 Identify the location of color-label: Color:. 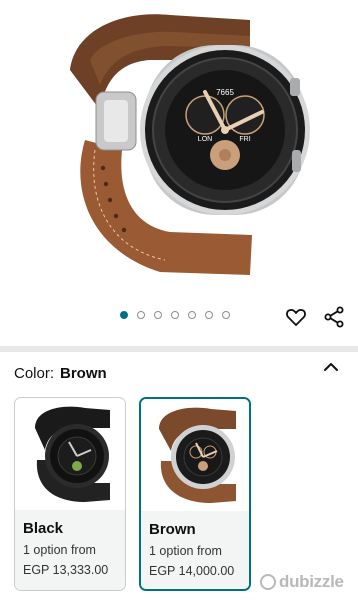
(34, 373).